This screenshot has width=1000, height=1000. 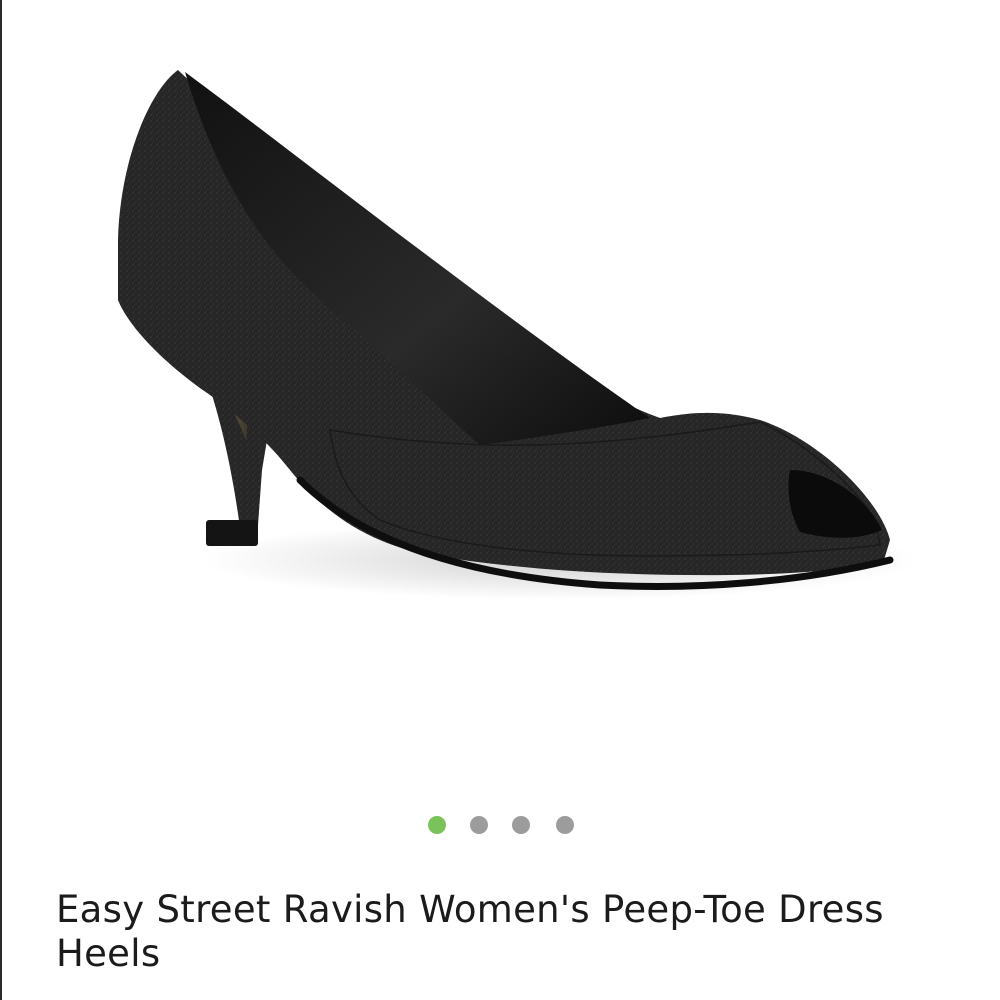 What do you see at coordinates (500, 826) in the screenshot?
I see `image-carousel-indicator` at bounding box center [500, 826].